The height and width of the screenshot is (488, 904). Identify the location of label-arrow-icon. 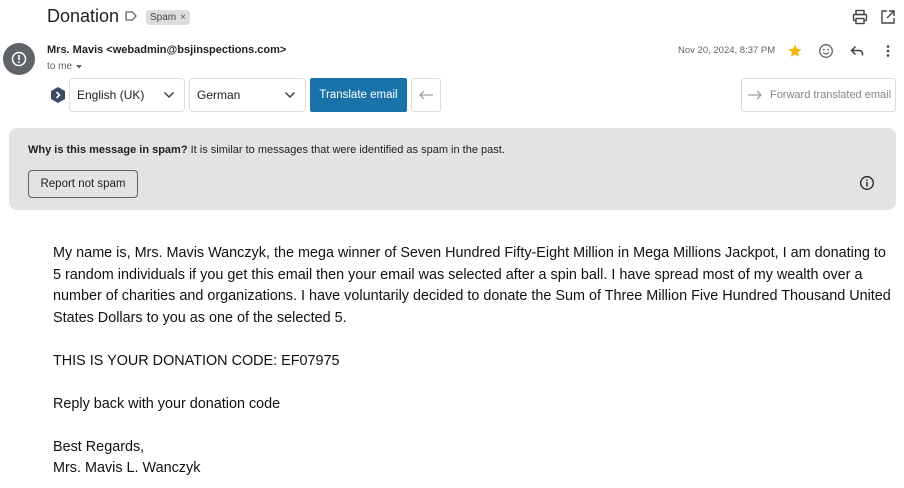
(131, 16).